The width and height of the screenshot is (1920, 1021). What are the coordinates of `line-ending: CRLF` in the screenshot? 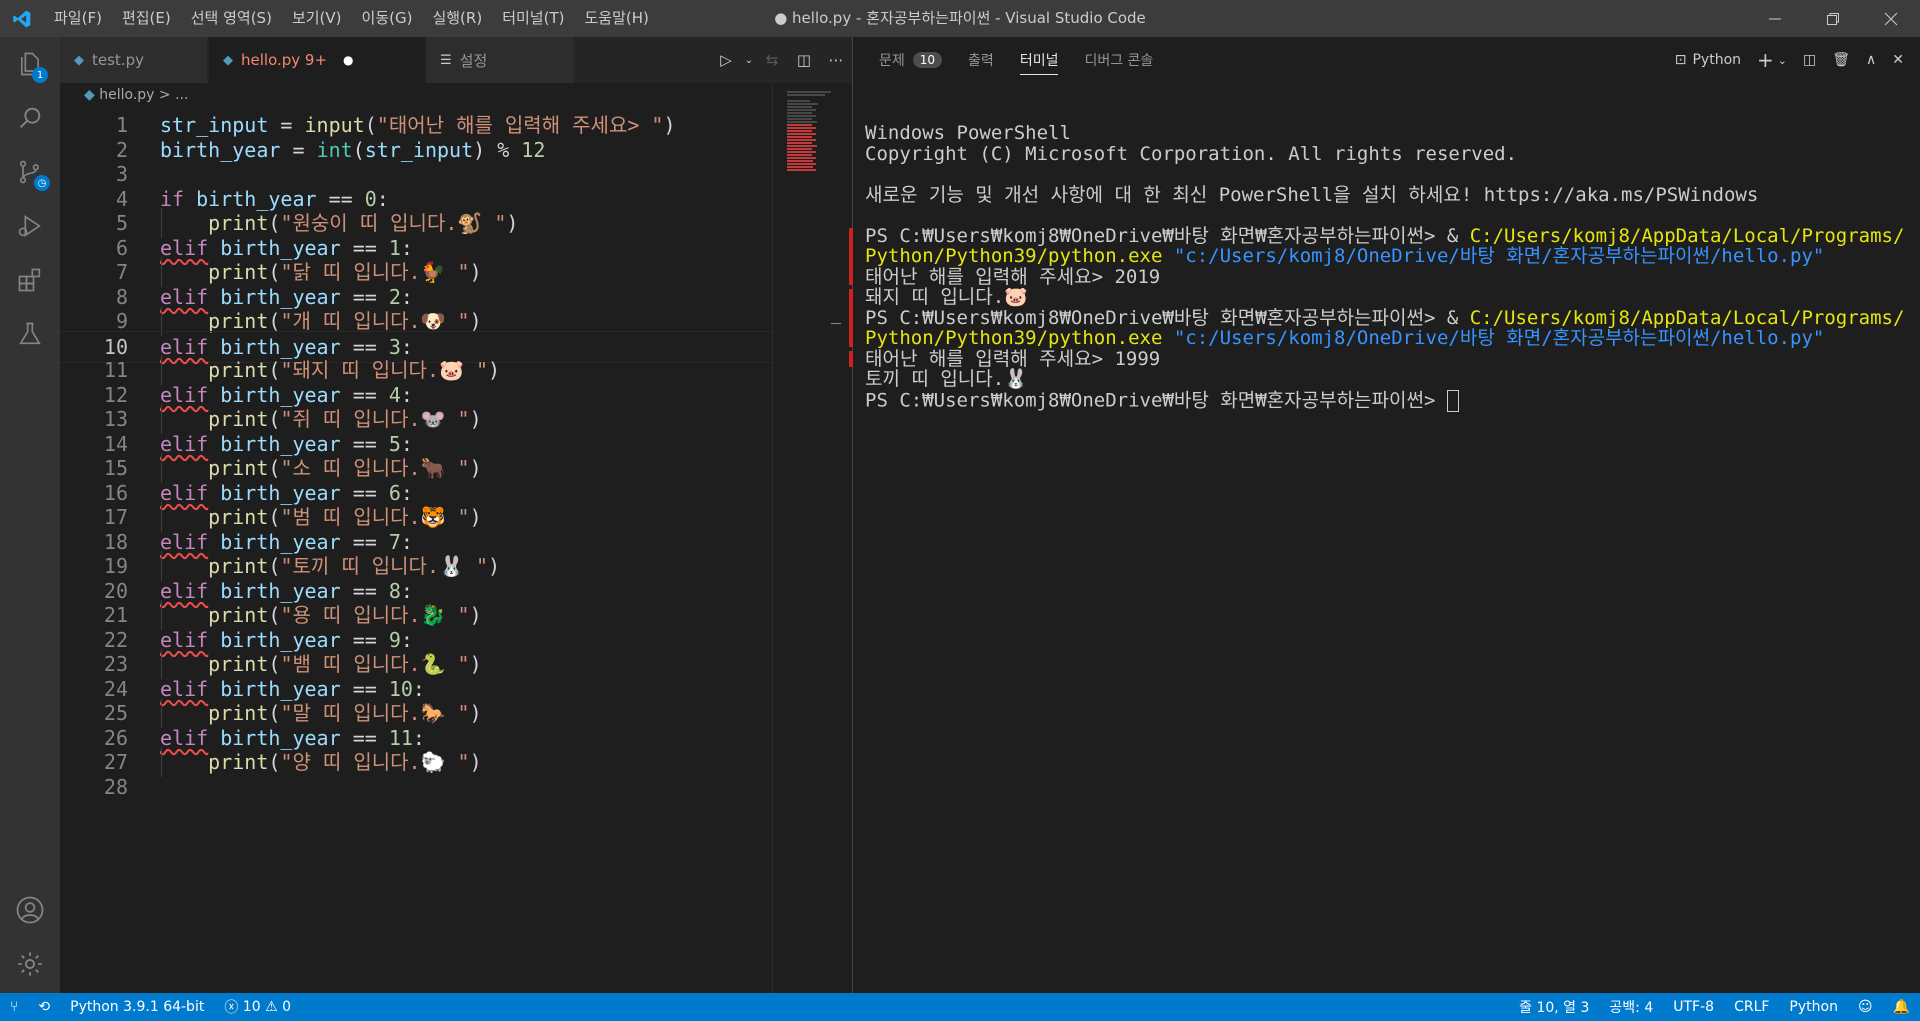 It's located at (1751, 1007).